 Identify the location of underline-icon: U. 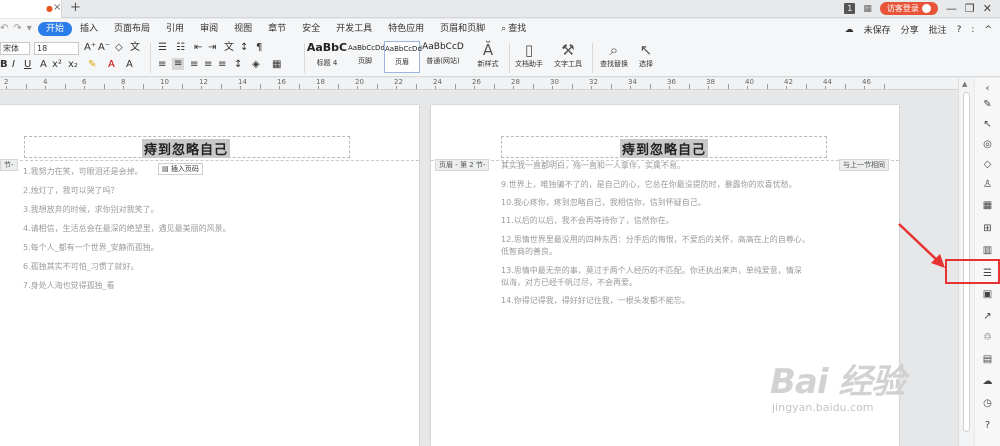
(27, 65).